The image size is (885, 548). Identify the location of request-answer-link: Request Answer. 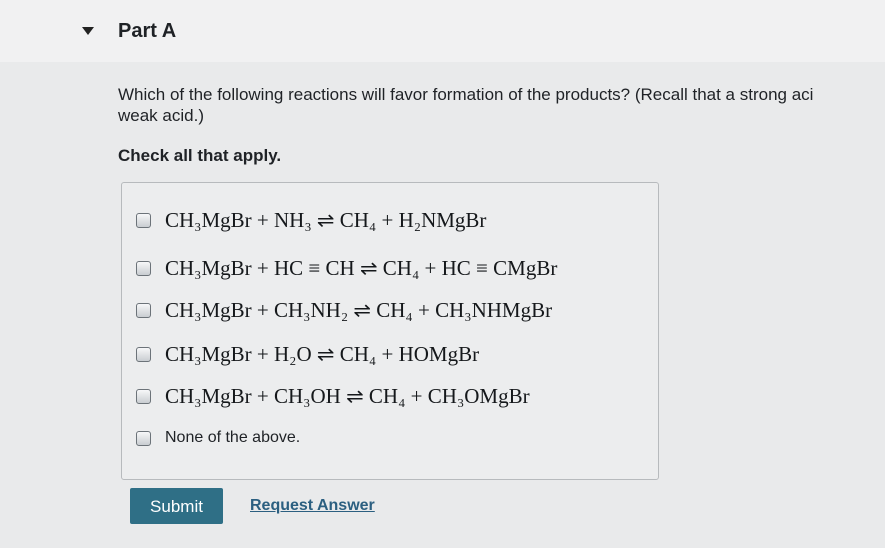
(312, 506).